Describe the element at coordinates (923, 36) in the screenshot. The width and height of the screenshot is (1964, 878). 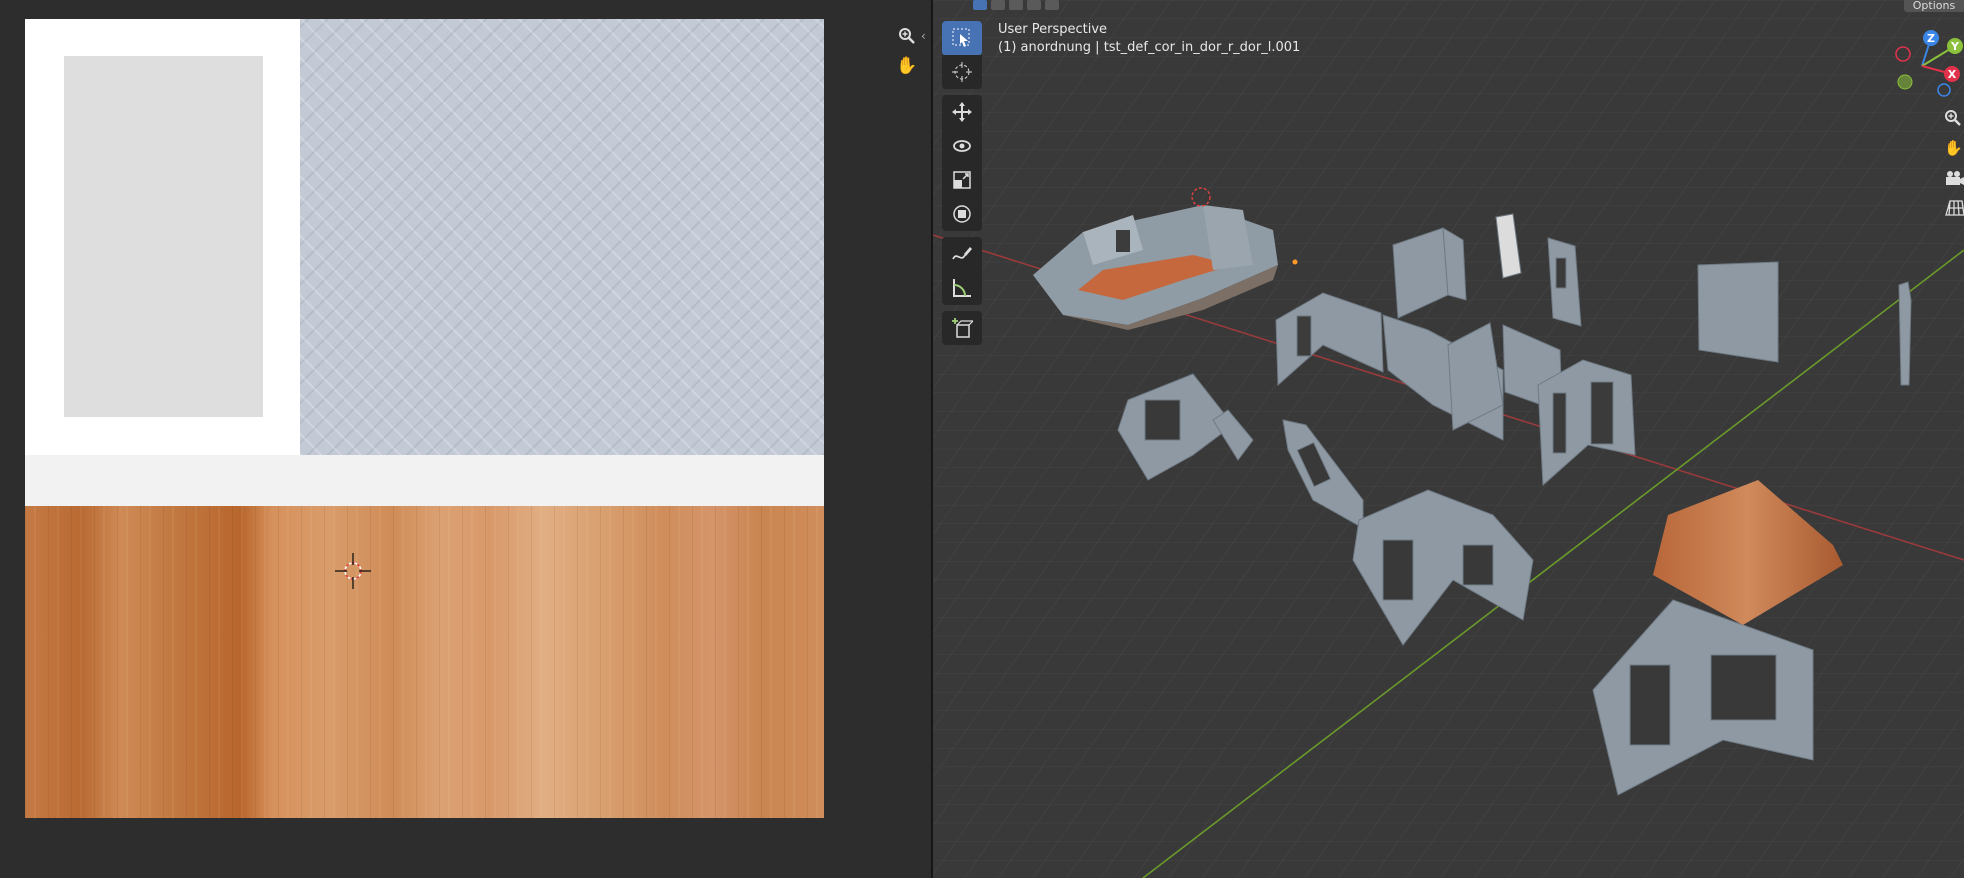
I see `chevron-left-icon: ‹` at that location.